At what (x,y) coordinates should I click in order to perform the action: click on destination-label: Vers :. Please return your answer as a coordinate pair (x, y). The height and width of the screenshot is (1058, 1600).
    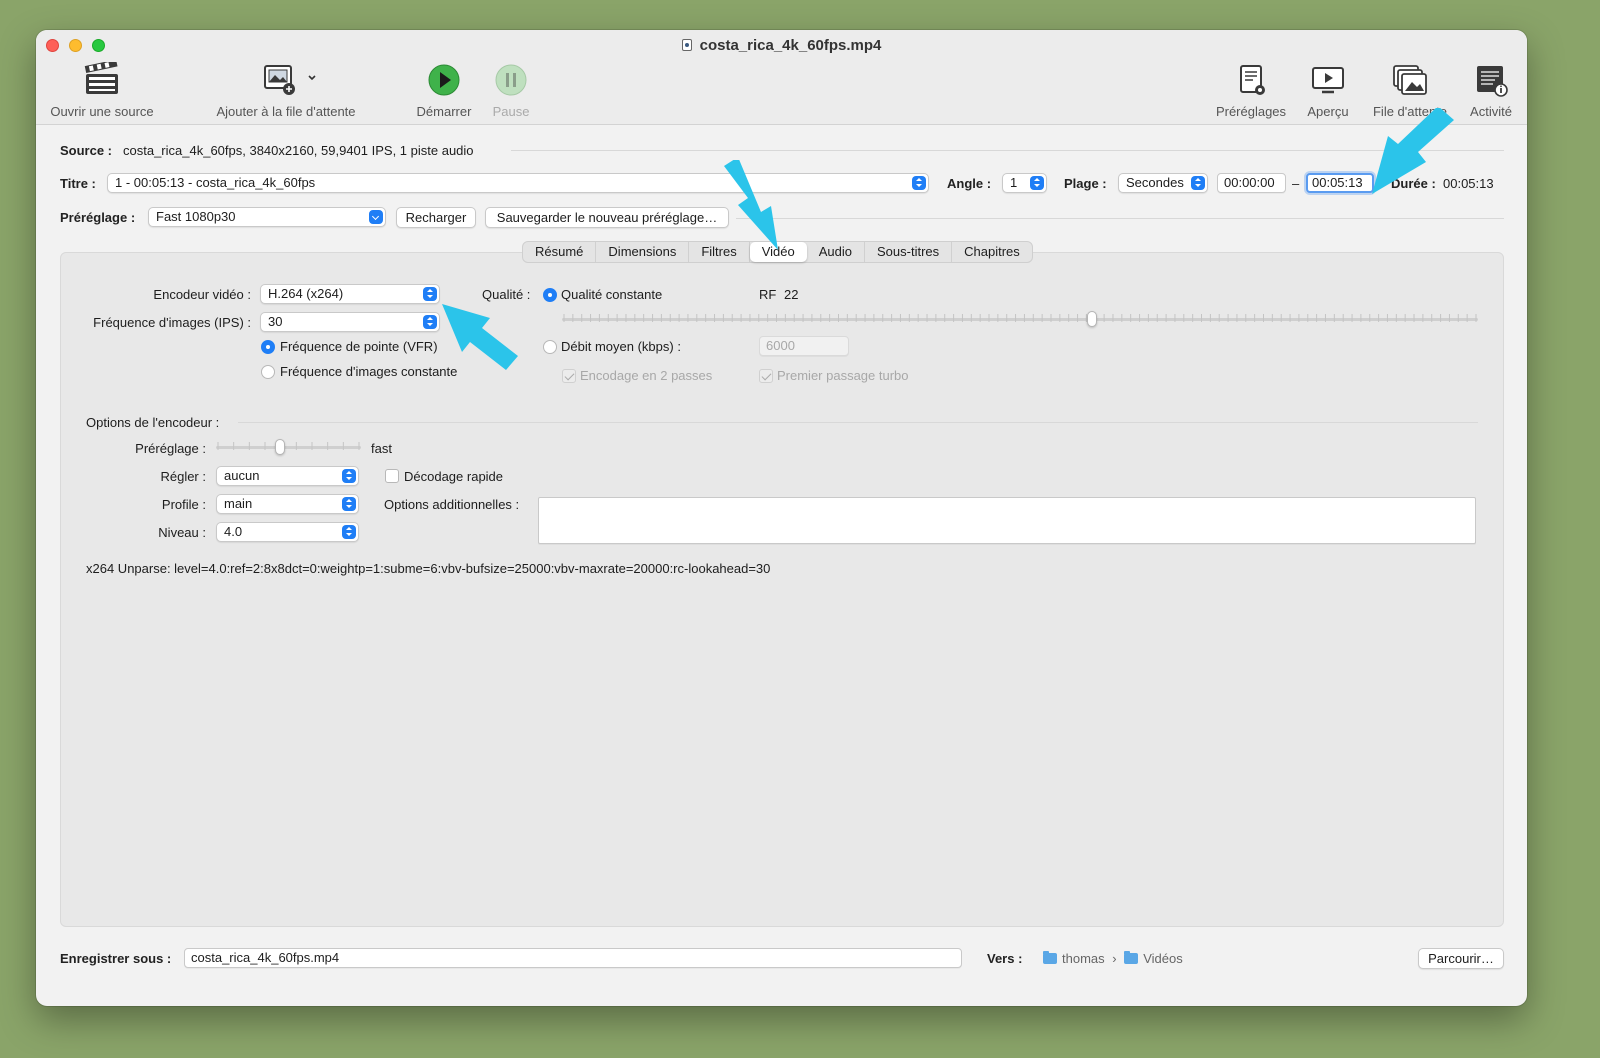
    Looking at the image, I should click on (1005, 958).